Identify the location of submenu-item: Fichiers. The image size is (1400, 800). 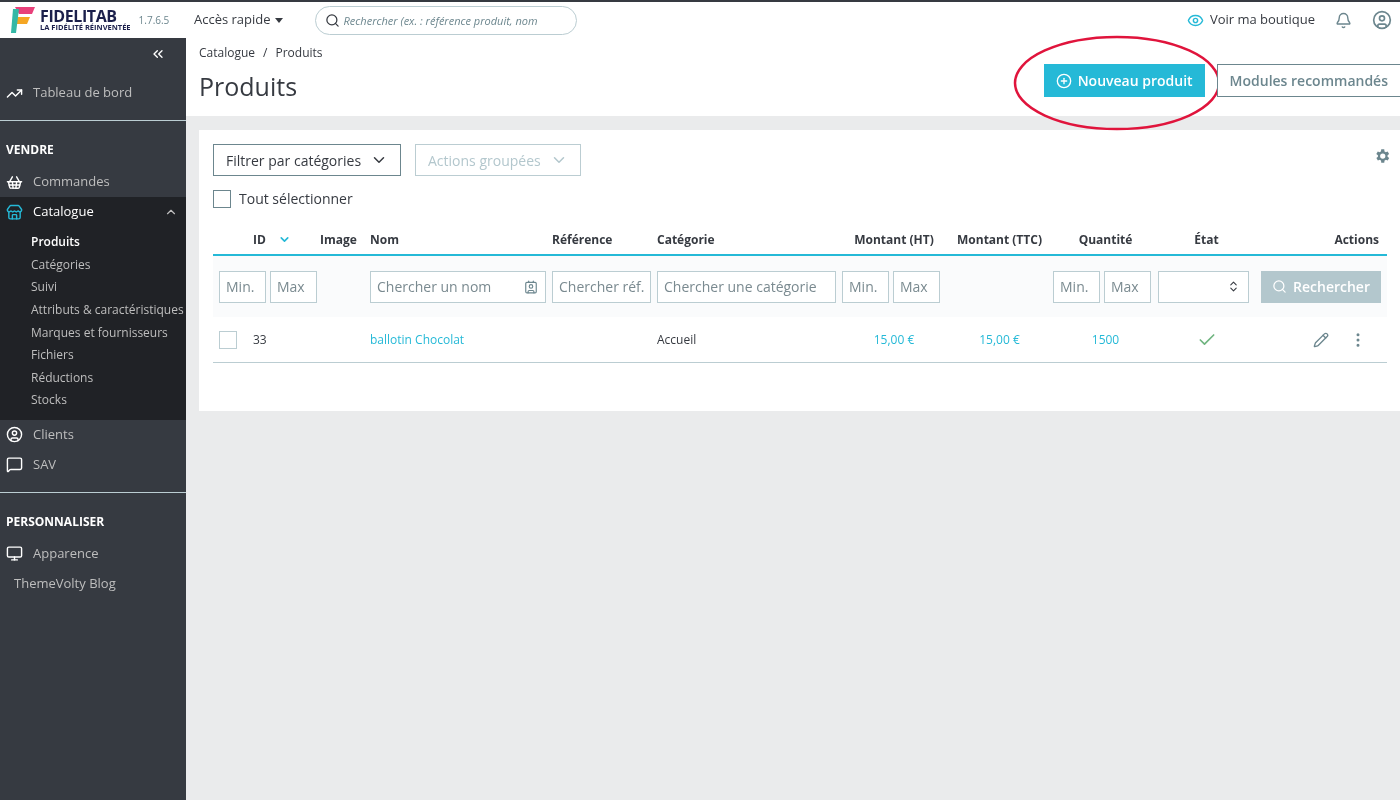
(93, 355).